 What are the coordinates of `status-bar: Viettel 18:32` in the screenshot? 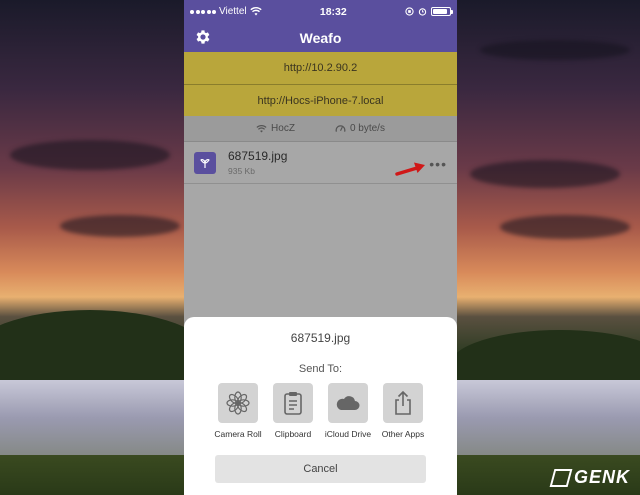 It's located at (320, 11).